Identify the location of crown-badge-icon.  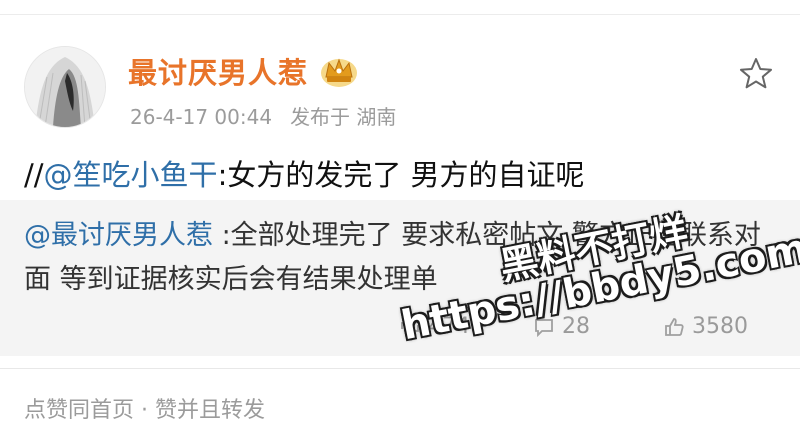
(339, 72).